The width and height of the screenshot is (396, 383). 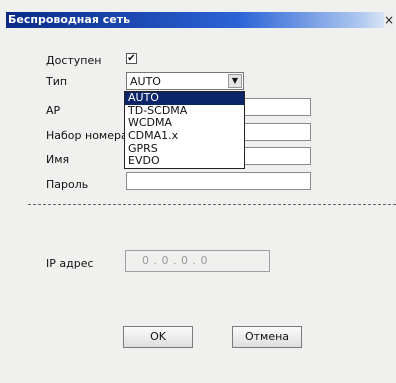 I want to click on type-dropdown-list: AUTO TD-SCDMA WCDMA CDMA1.x GPRS EVDO, so click(x=184, y=130).